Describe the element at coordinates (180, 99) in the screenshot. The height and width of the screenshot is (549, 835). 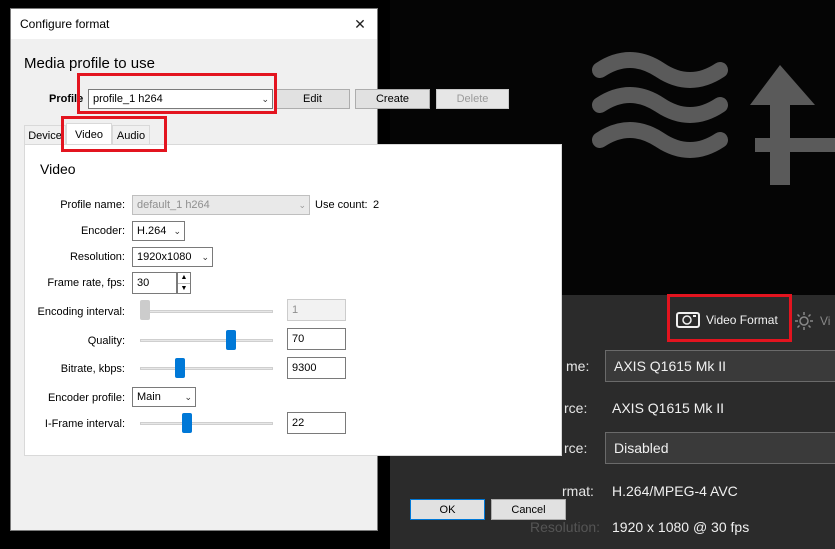
I see `profile-select: profile_1 h264 ⌄` at that location.